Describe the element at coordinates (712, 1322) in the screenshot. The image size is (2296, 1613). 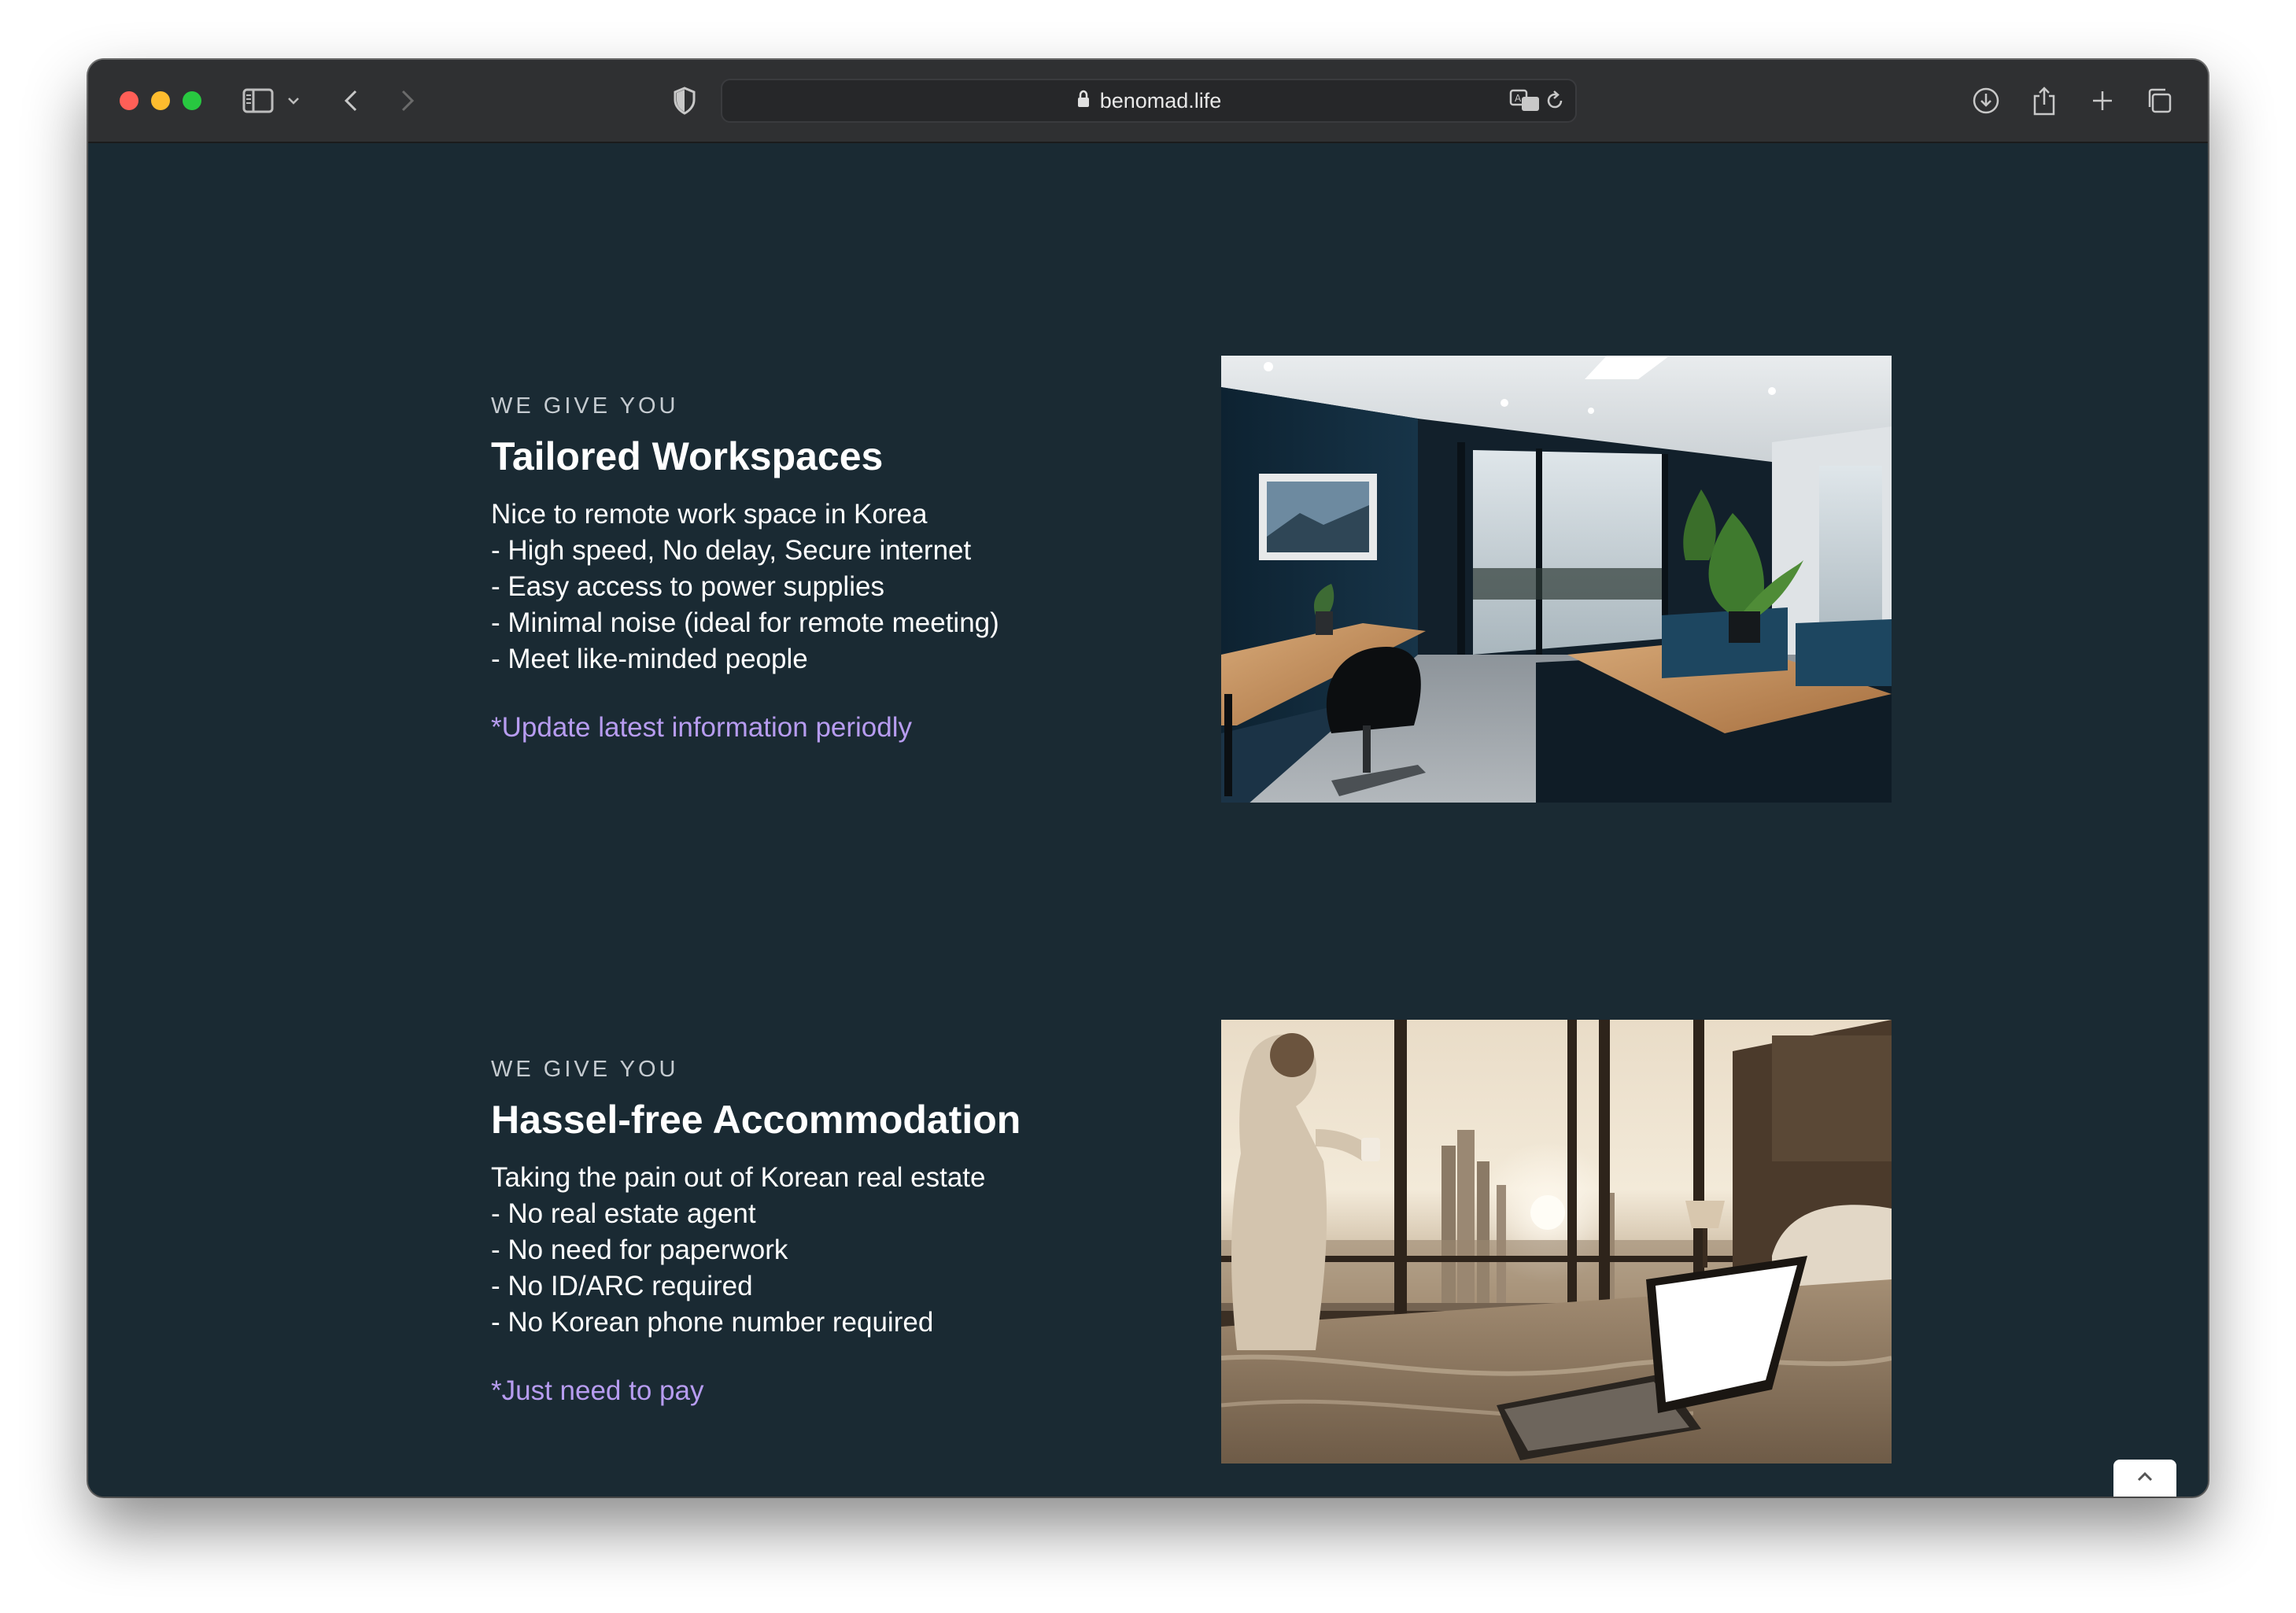
I see `description-line: - No Korean phone number required` at that location.